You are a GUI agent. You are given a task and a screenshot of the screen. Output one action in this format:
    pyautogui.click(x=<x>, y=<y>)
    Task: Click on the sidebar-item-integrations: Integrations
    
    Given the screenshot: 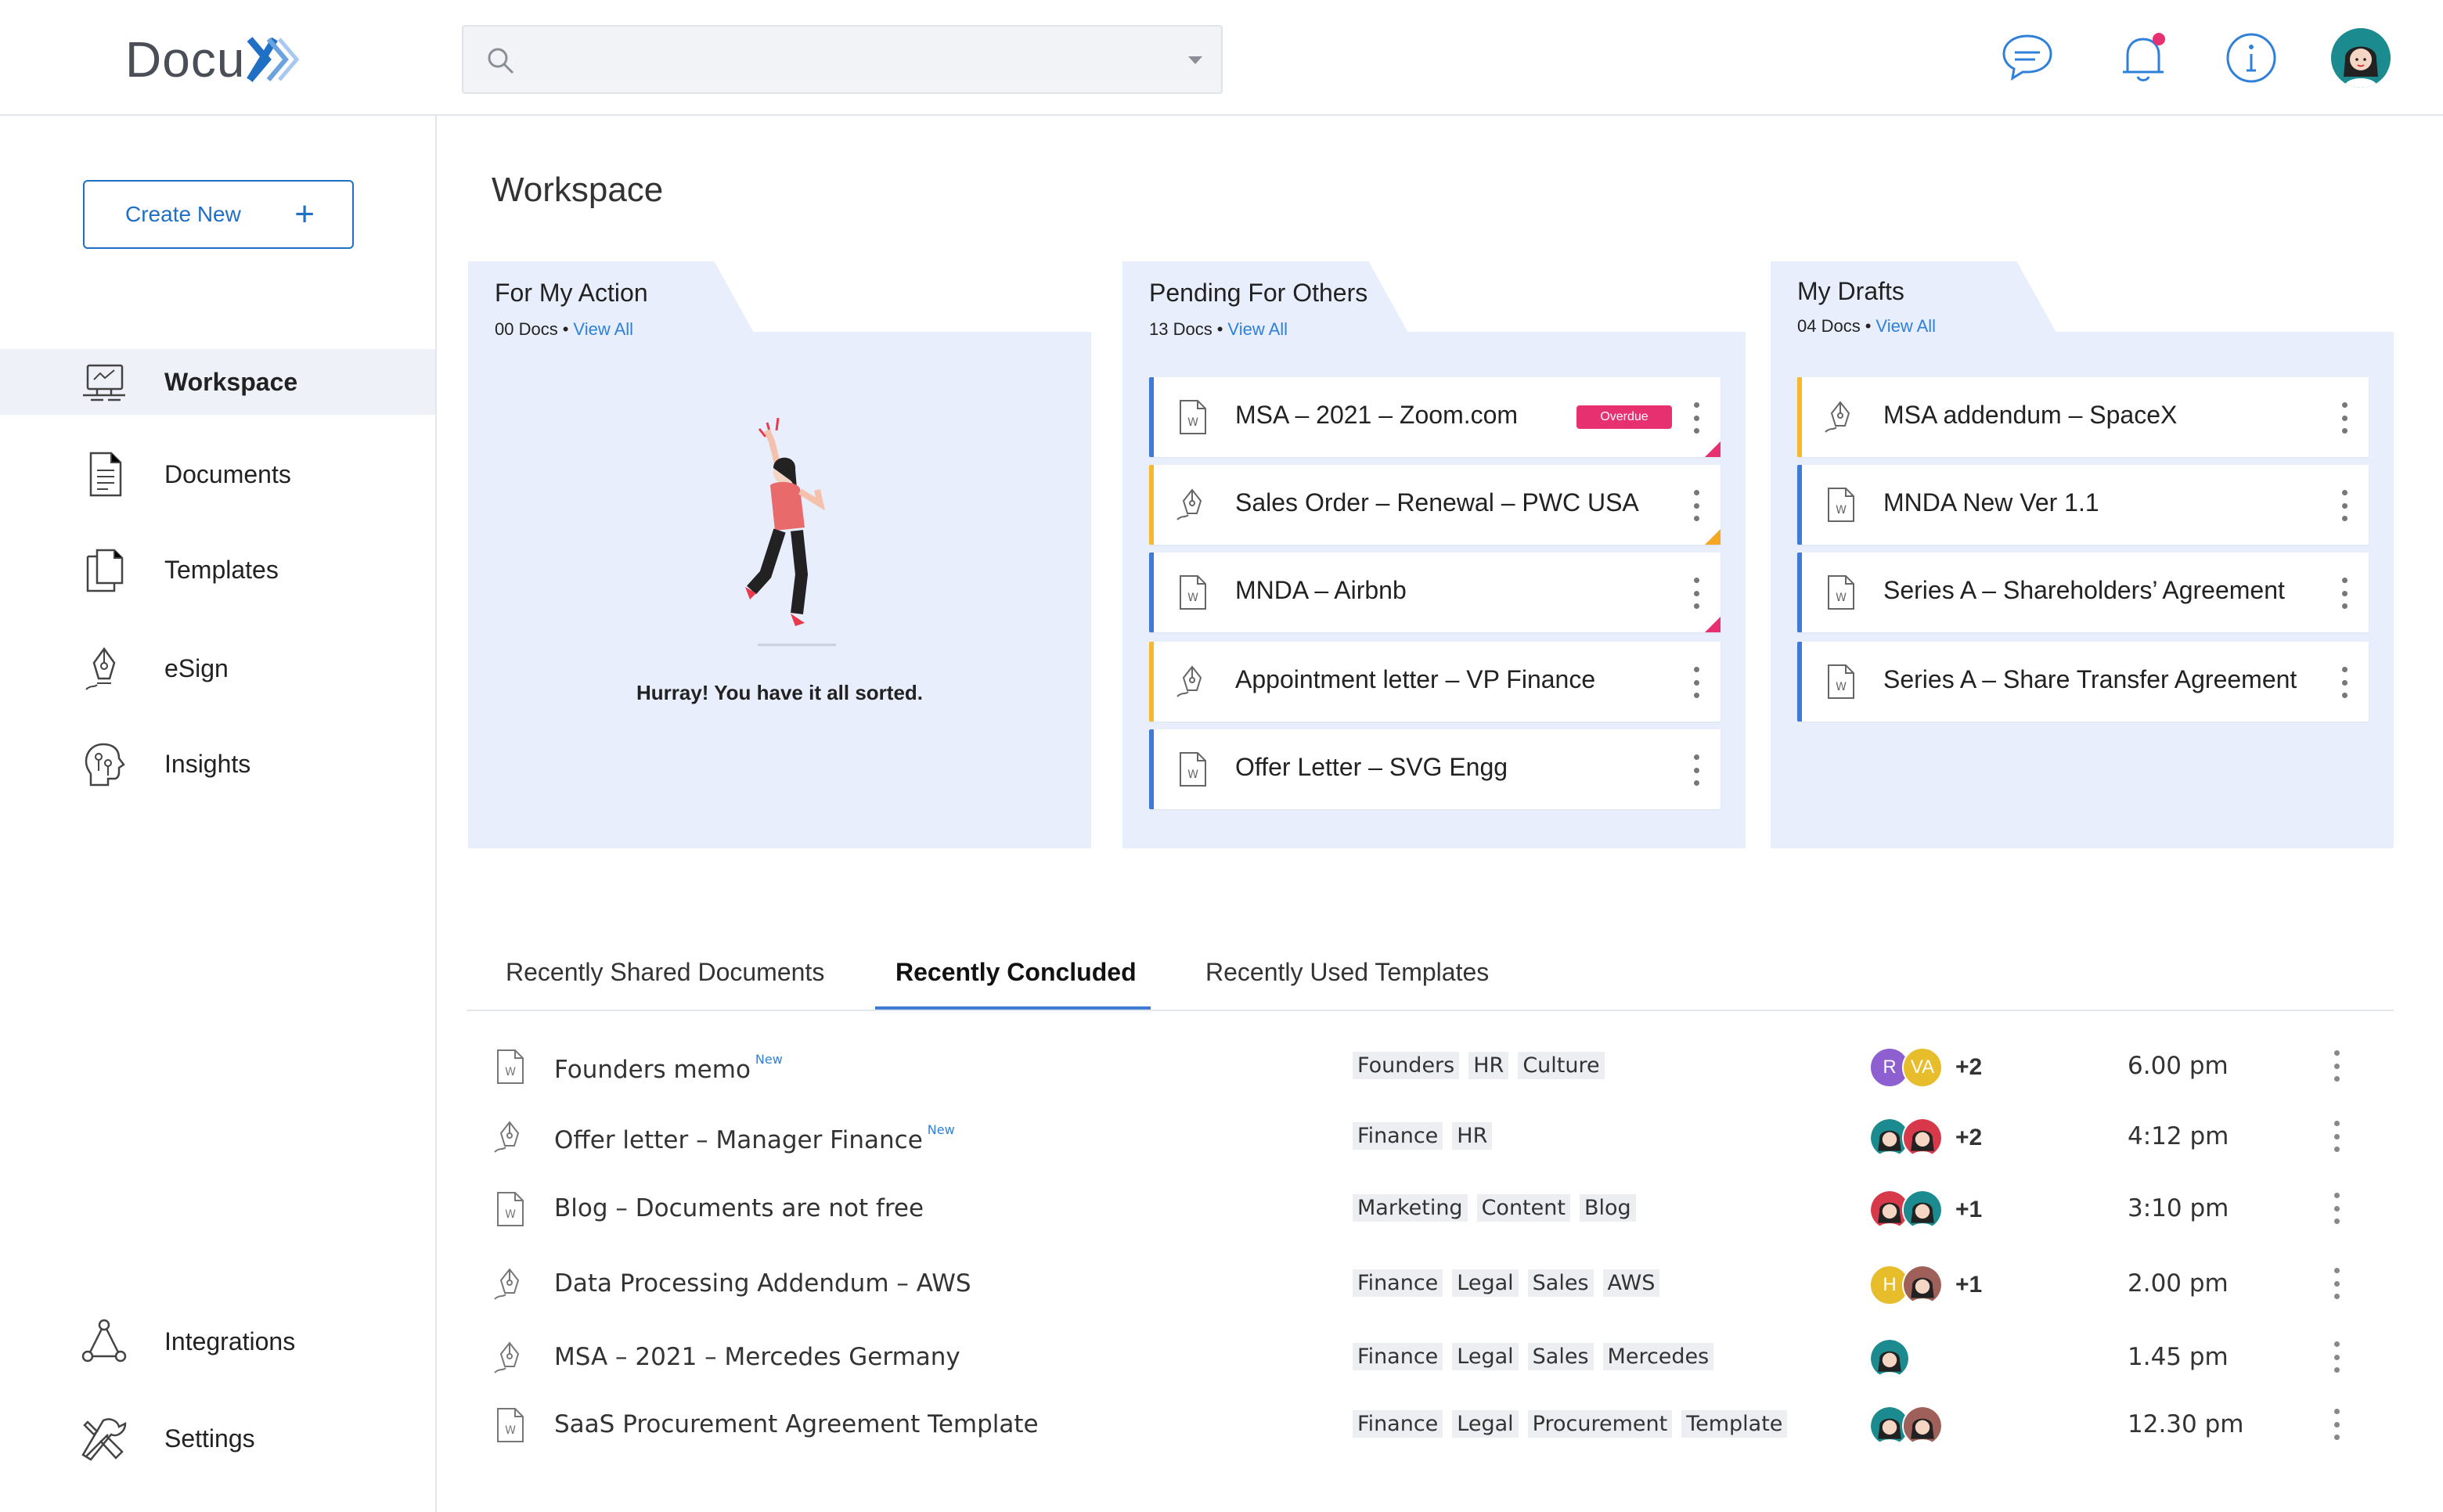 What is the action you would take?
    pyautogui.click(x=217, y=1341)
    